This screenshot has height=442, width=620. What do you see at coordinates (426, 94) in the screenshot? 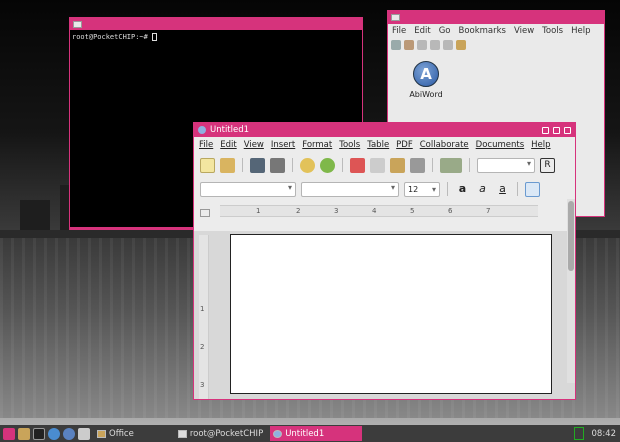
I see `abiword-launcher-label: AbiWord` at bounding box center [426, 94].